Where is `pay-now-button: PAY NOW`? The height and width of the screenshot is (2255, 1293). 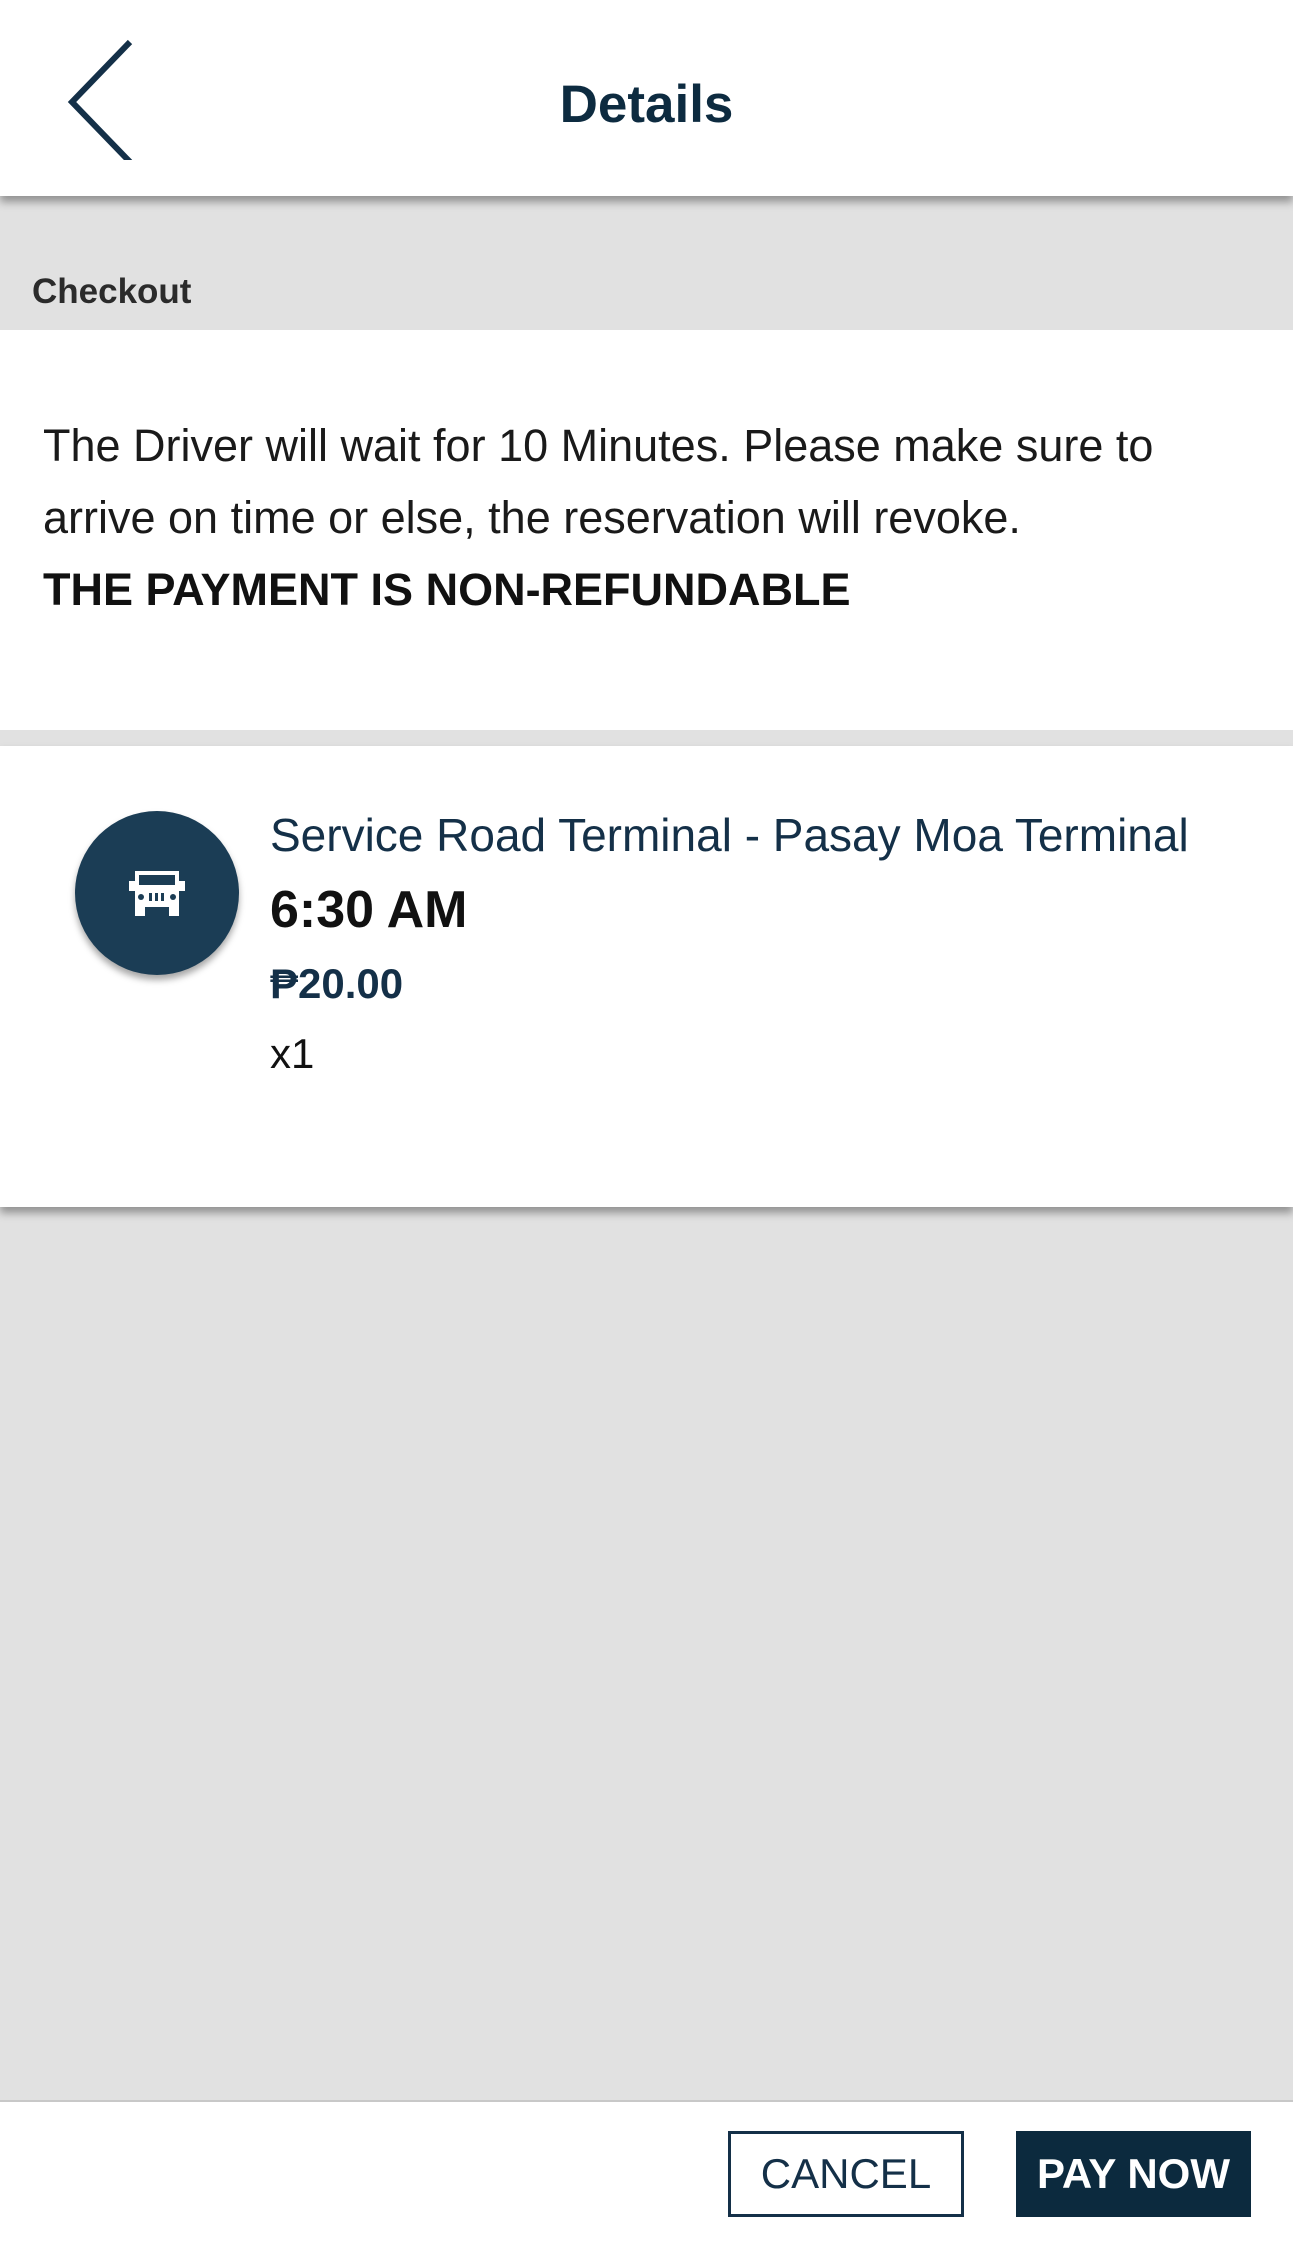
pay-now-button: PAY NOW is located at coordinates (1133, 2174).